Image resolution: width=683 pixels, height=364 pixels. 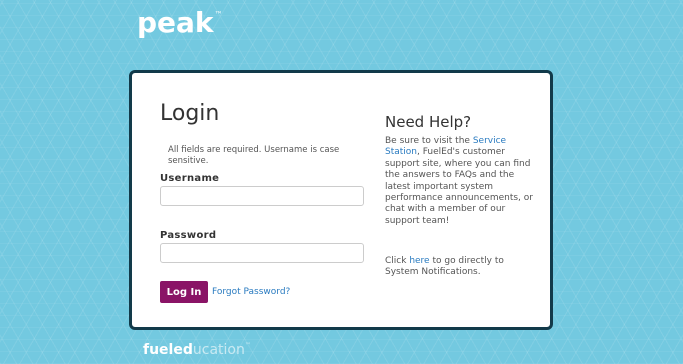 I want to click on forgot-password-link: Forgot Password?, so click(x=251, y=292).